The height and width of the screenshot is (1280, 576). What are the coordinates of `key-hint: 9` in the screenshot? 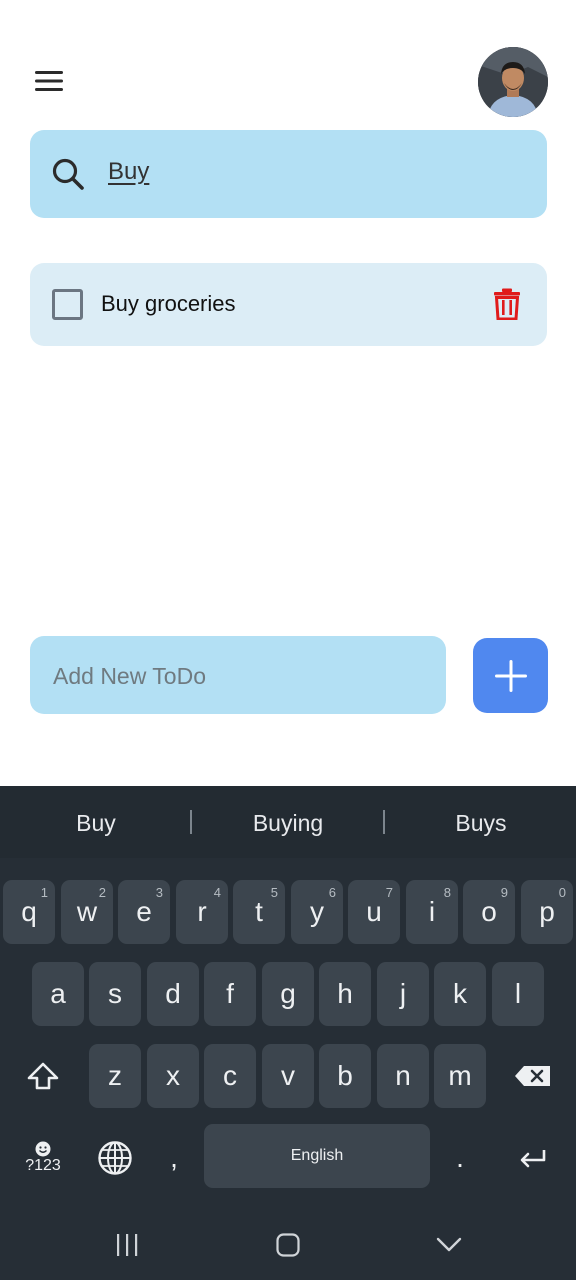 It's located at (504, 892).